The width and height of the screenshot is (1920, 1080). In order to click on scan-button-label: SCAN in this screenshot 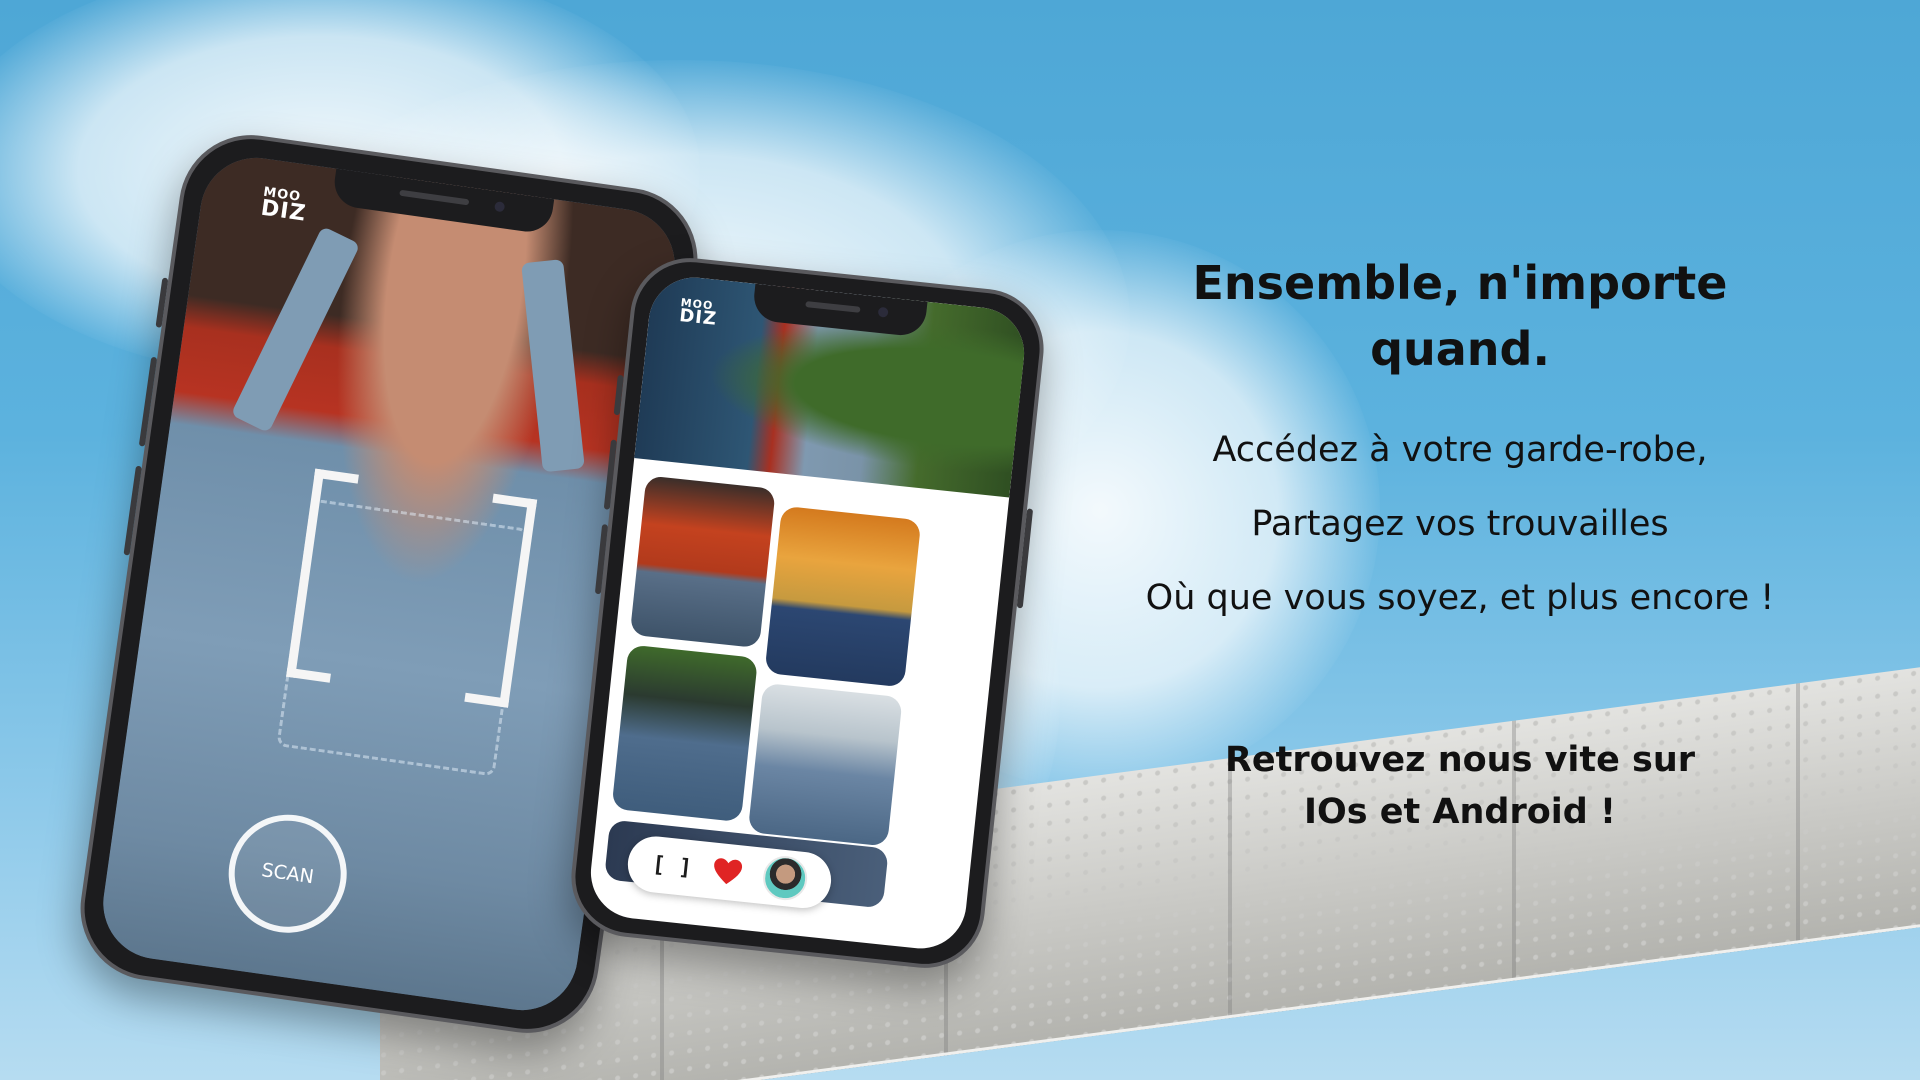, I will do `click(288, 874)`.